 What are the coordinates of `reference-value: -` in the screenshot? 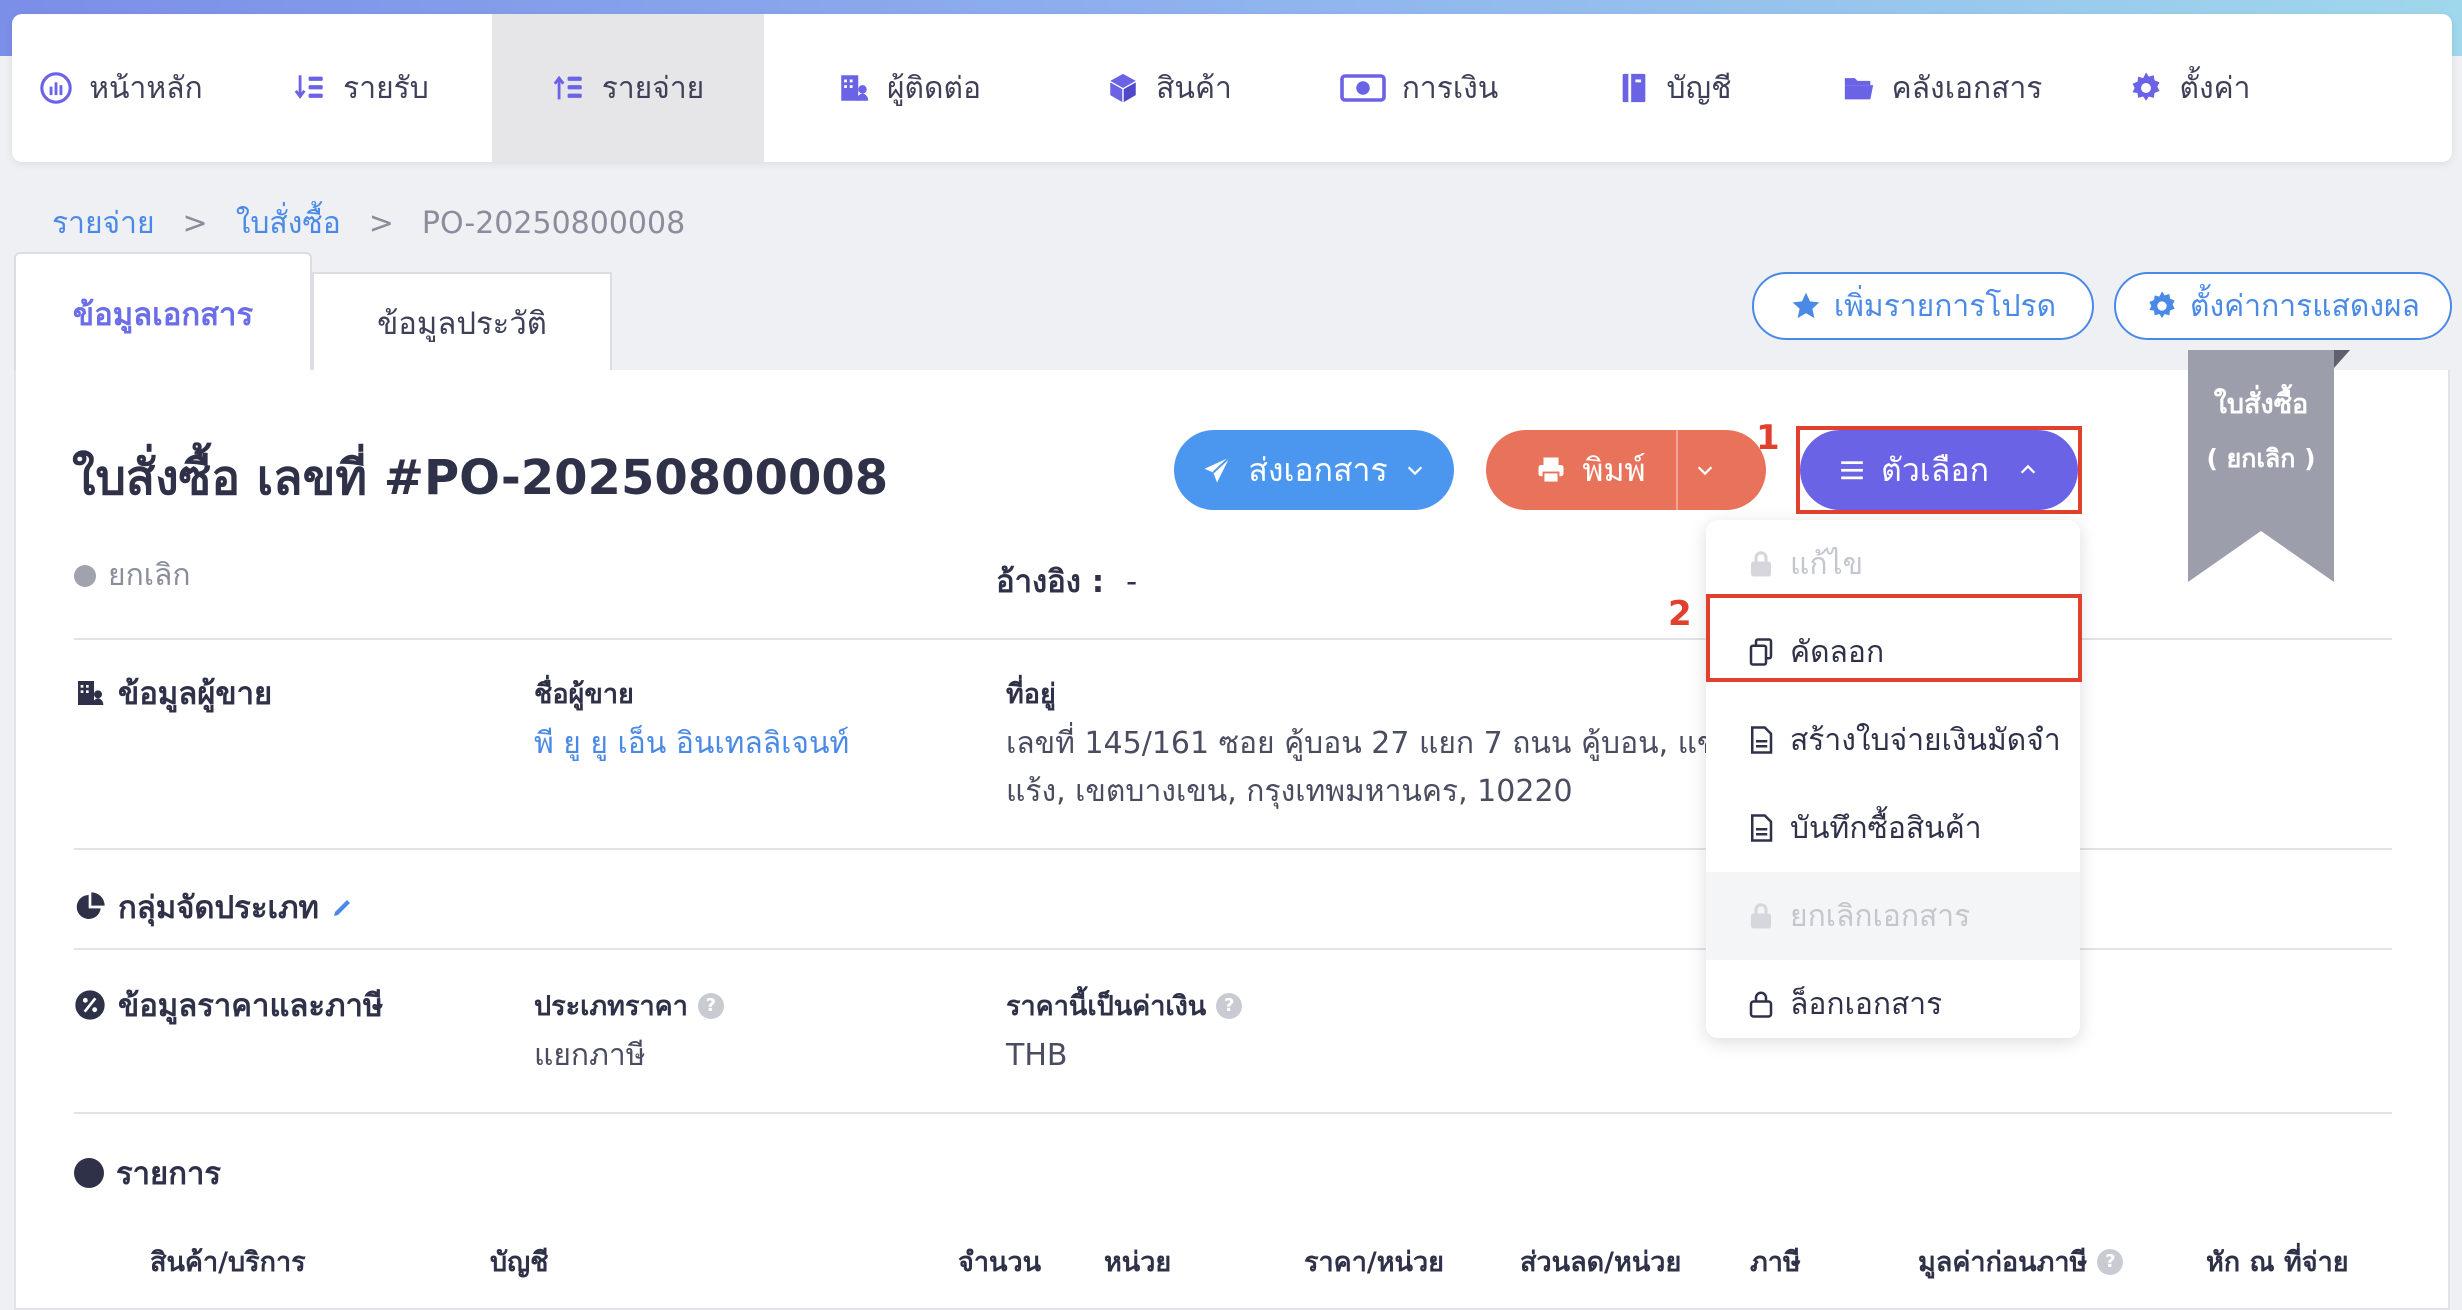 It's located at (1131, 582).